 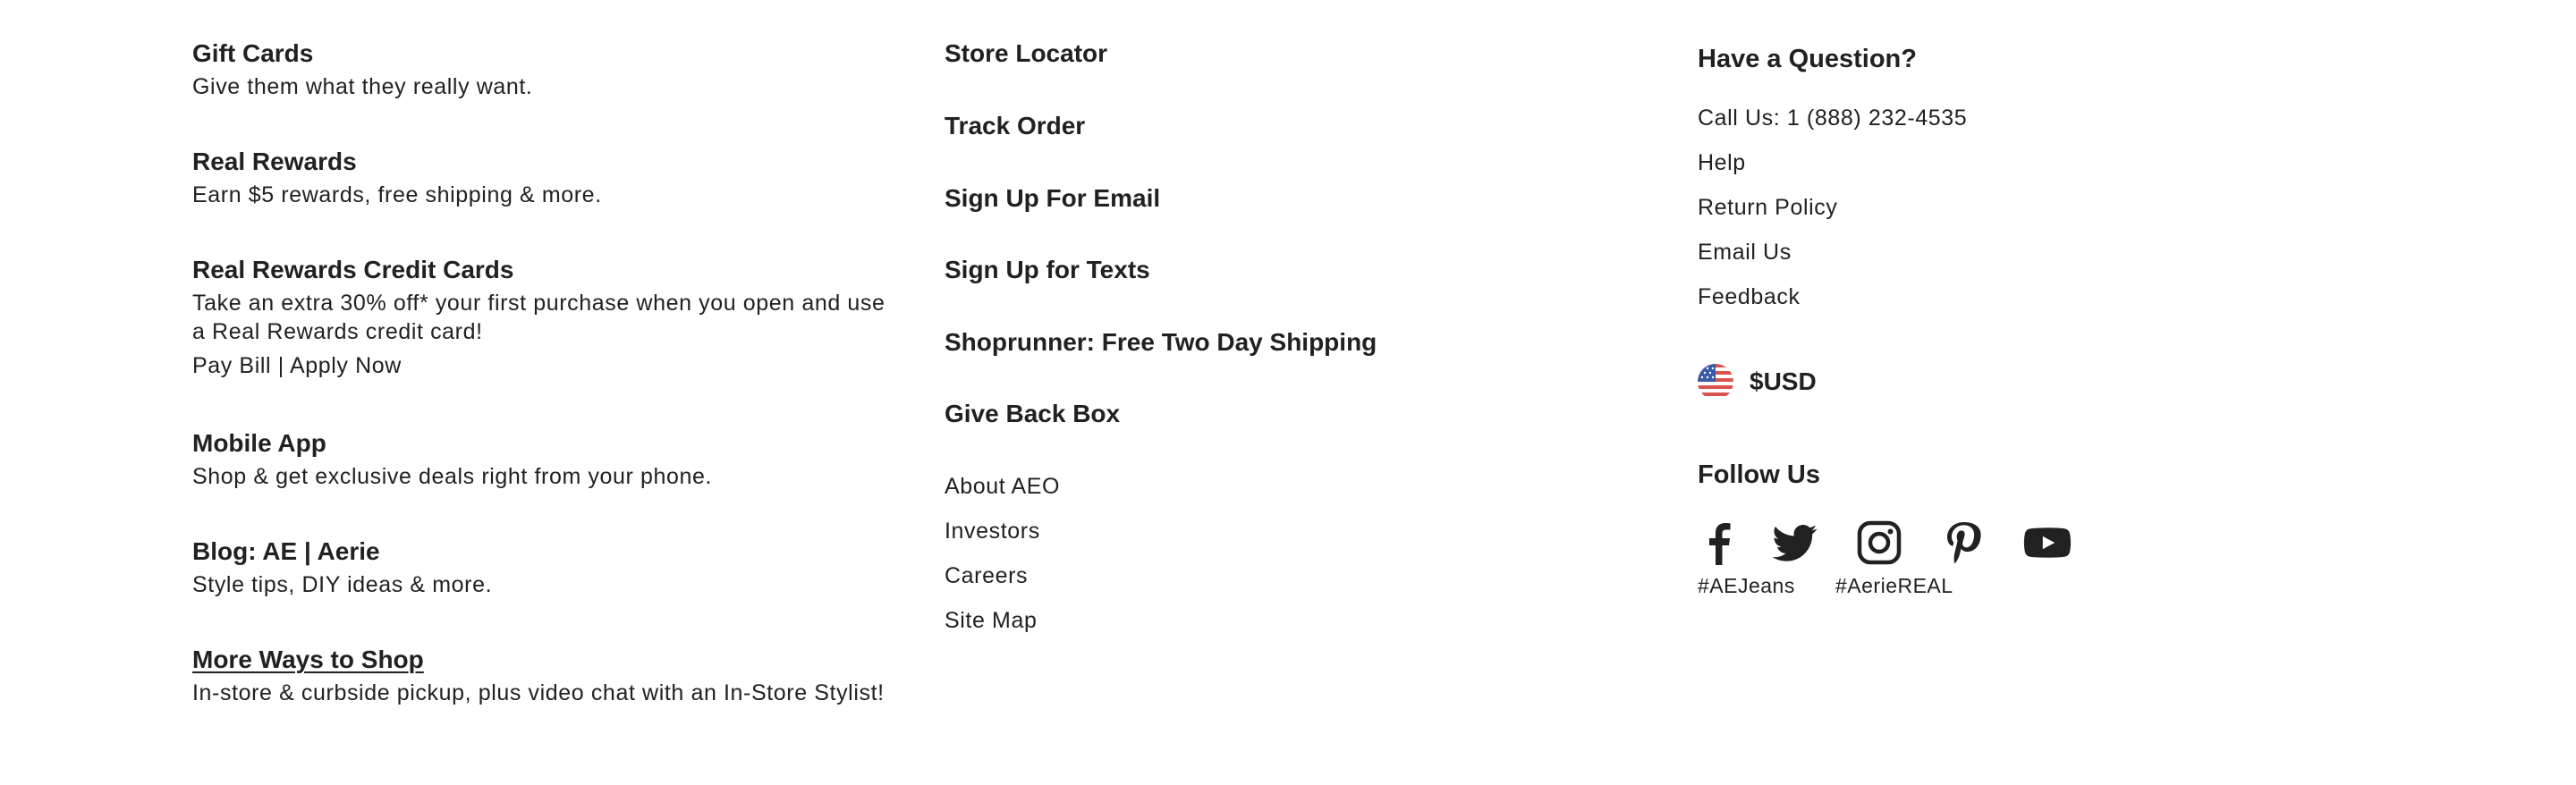 What do you see at coordinates (362, 53) in the screenshot?
I see `promo-title: Gift Cards` at bounding box center [362, 53].